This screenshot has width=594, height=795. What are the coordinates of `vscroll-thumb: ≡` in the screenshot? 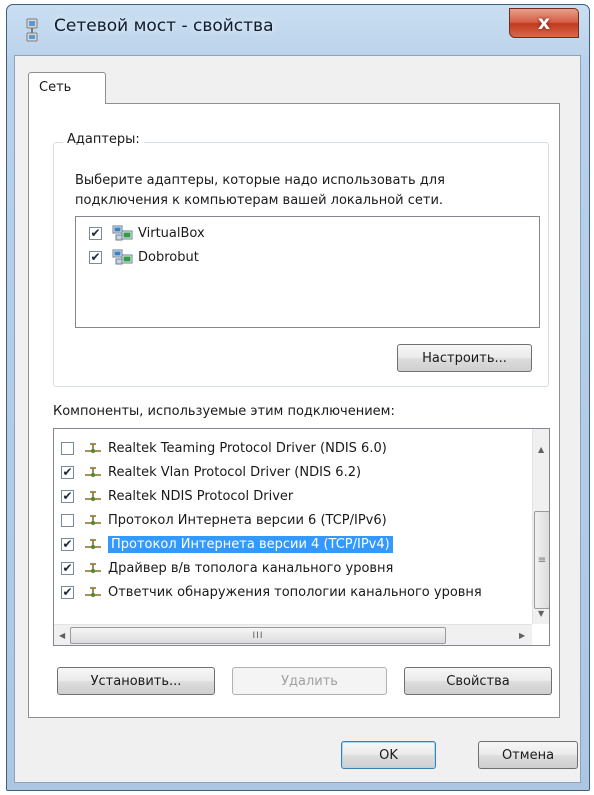 It's located at (541, 560).